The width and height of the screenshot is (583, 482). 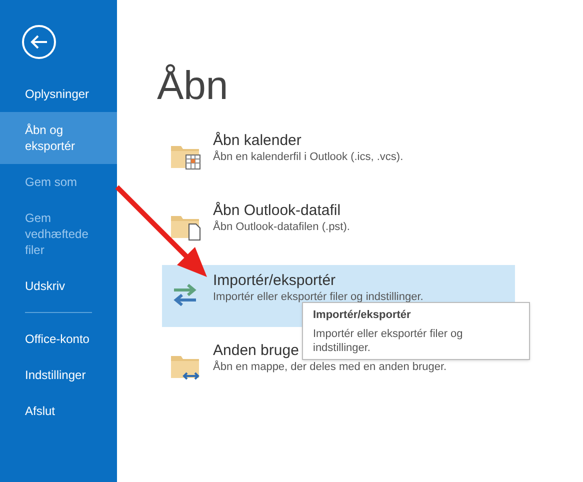 What do you see at coordinates (58, 286) in the screenshot?
I see `sidebar-item: Udskriv` at bounding box center [58, 286].